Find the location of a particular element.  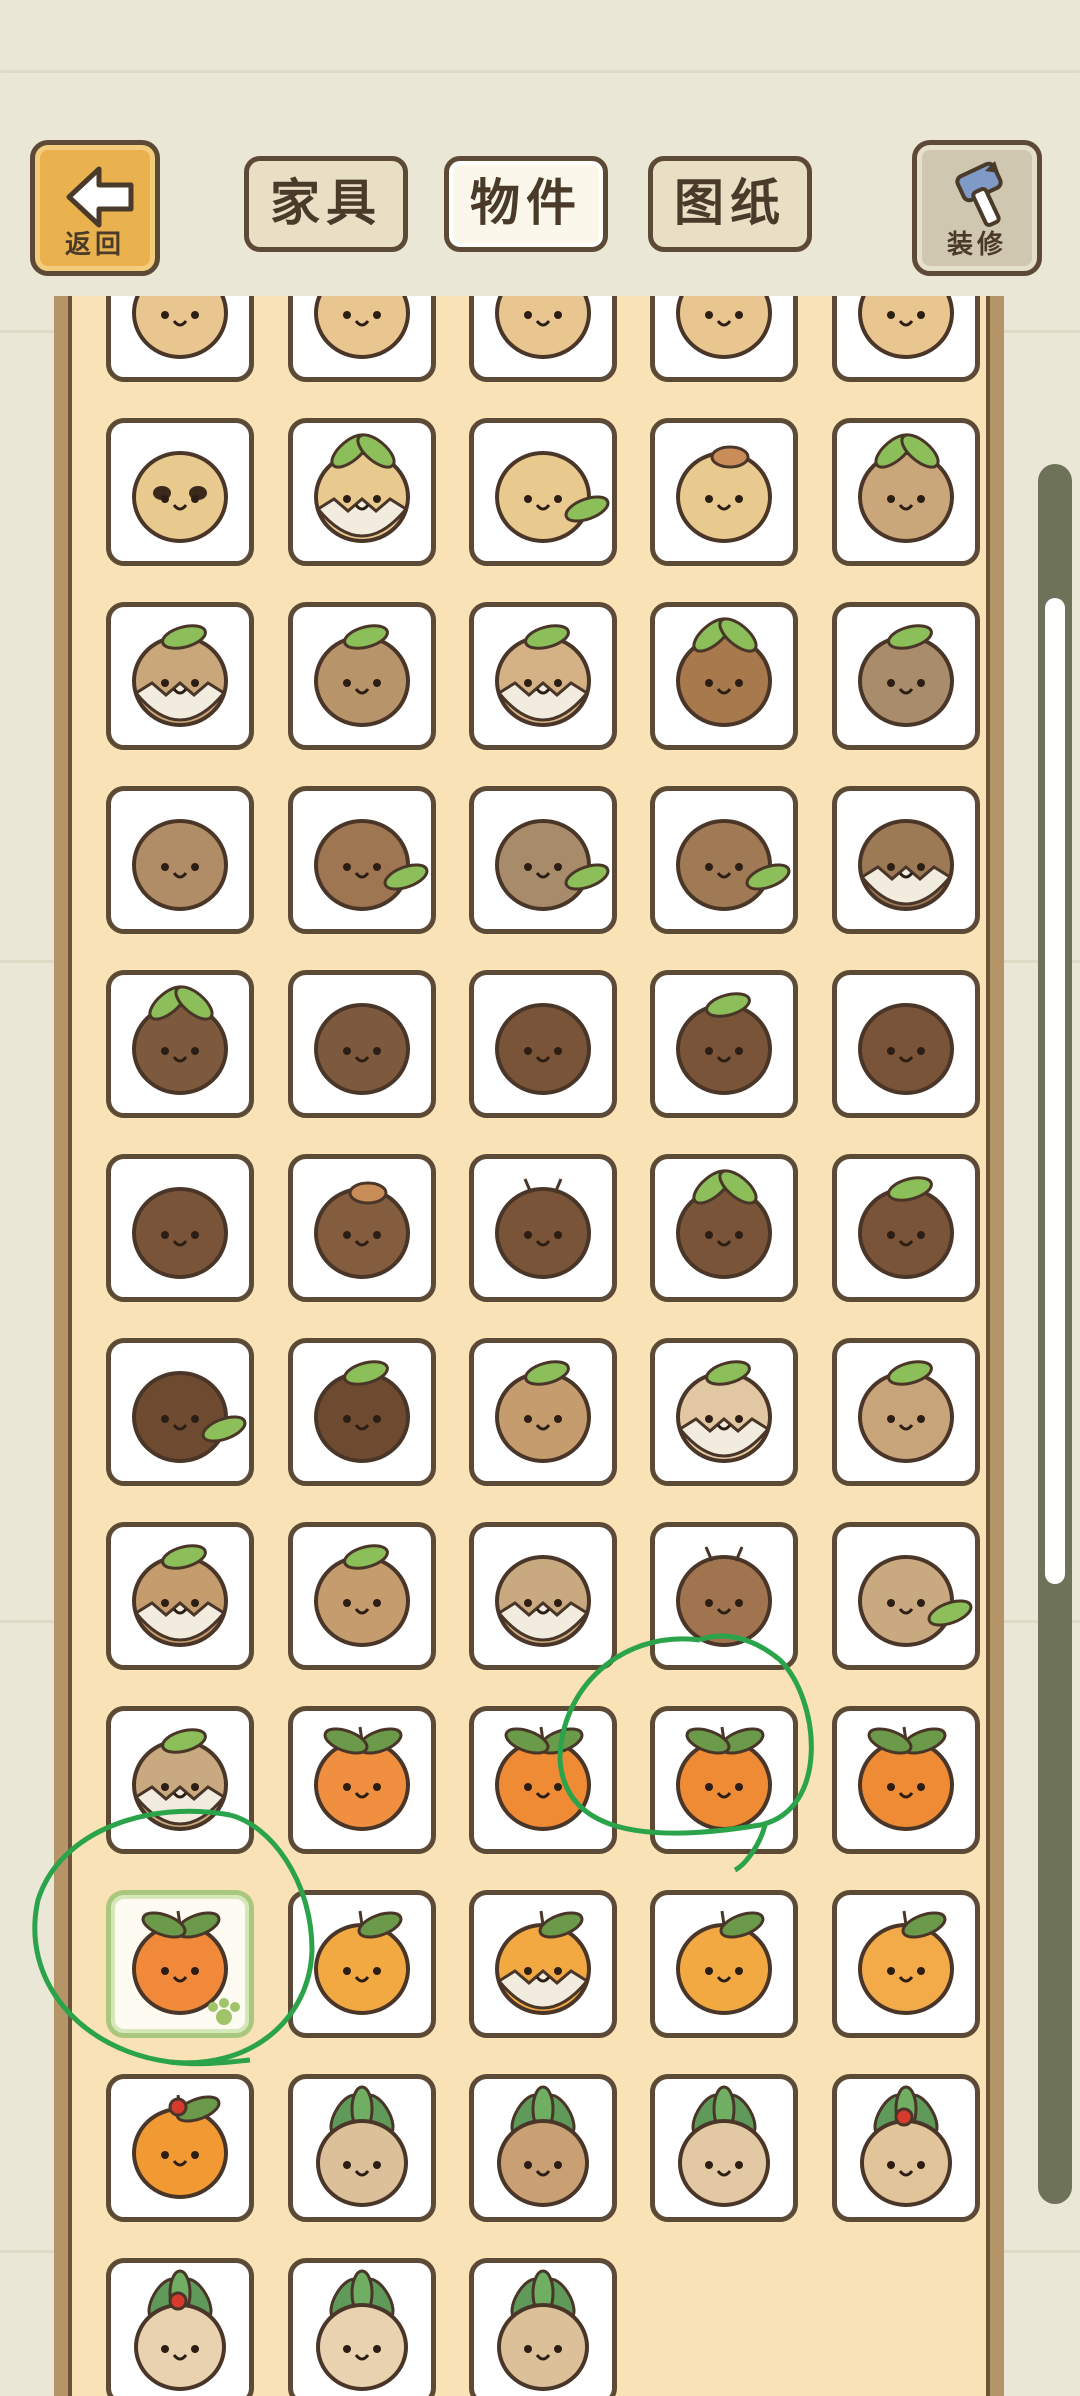

nut-panda-icon is located at coordinates (180, 497).